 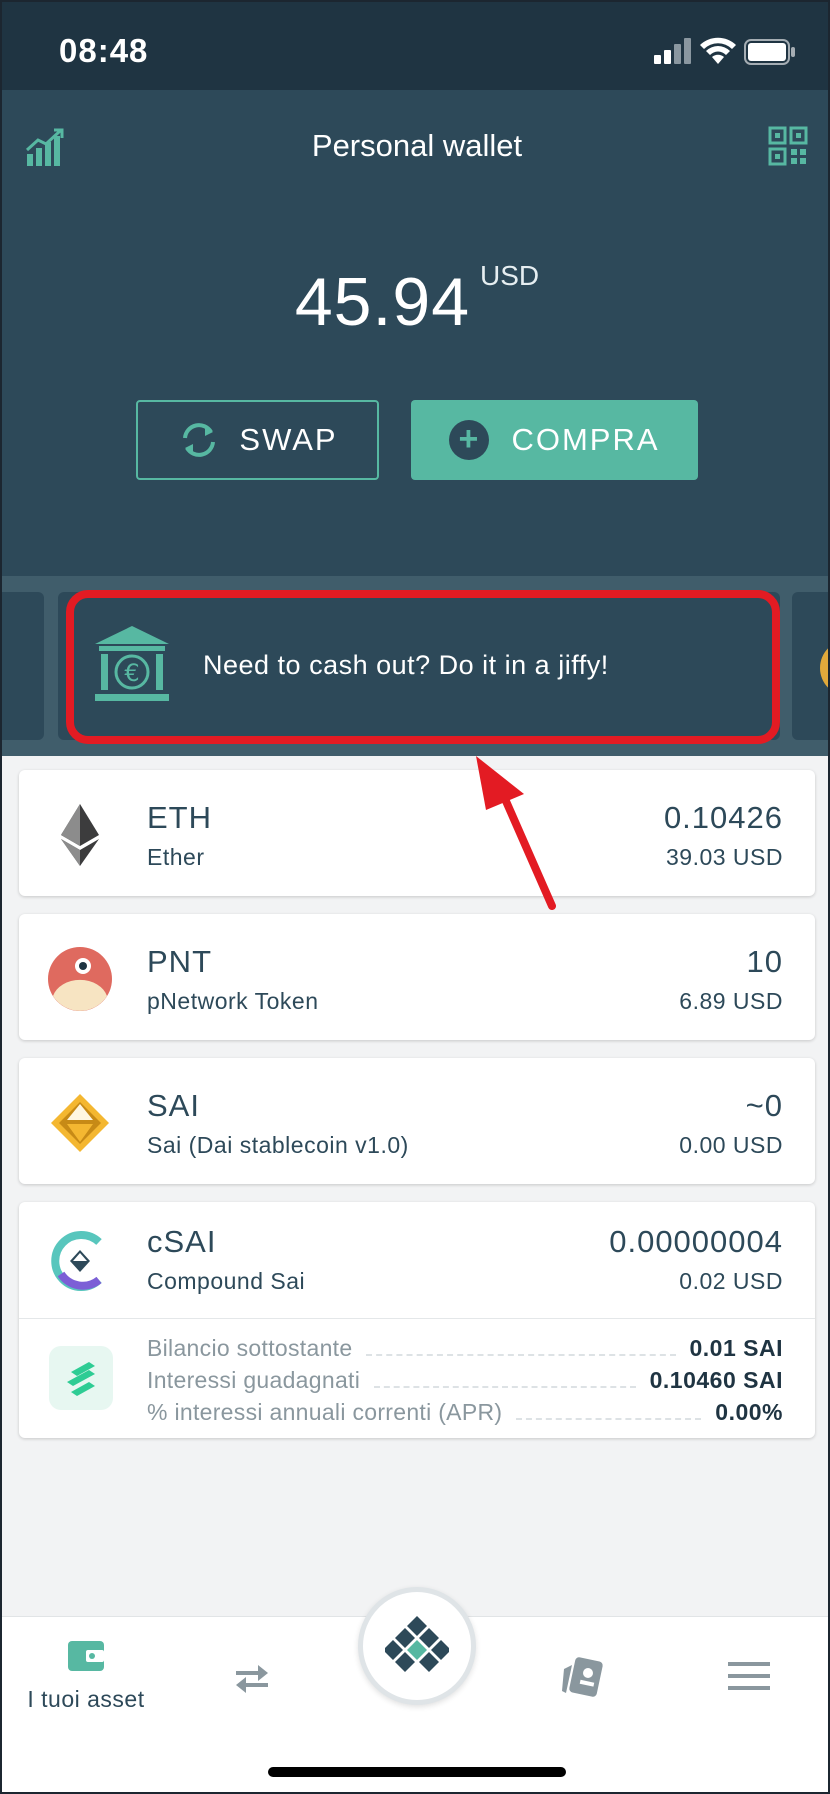 What do you see at coordinates (465, 1379) in the screenshot?
I see `detail-row: Interessi guadagnati 0.10460 SAI` at bounding box center [465, 1379].